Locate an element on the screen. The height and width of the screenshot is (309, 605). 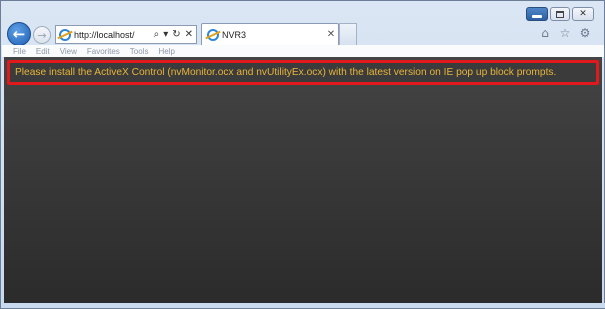
tab-ie-icon is located at coordinates (213, 34).